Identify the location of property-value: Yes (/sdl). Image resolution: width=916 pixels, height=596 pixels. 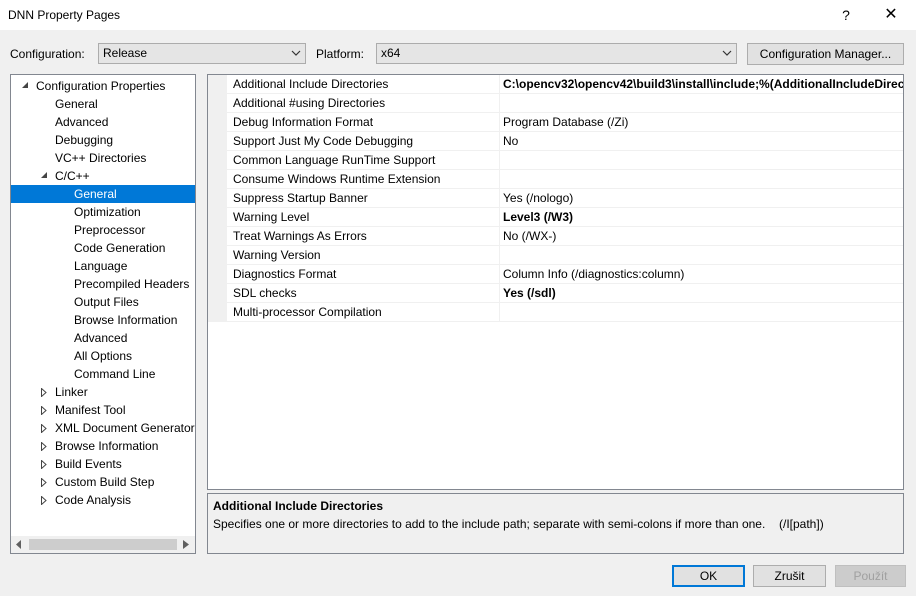
(703, 293).